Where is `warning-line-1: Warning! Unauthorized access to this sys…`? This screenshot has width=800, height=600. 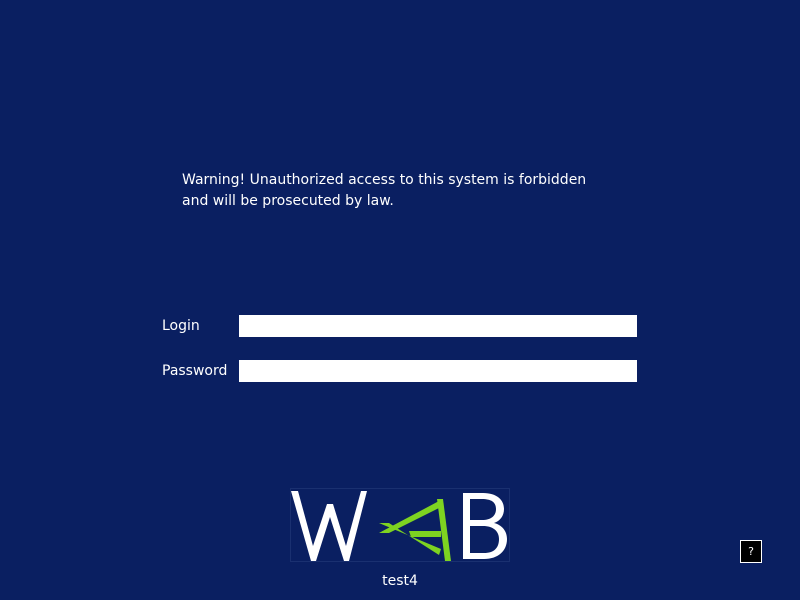
warning-line-1: Warning! Unauthorized access to this sys… is located at coordinates (384, 180).